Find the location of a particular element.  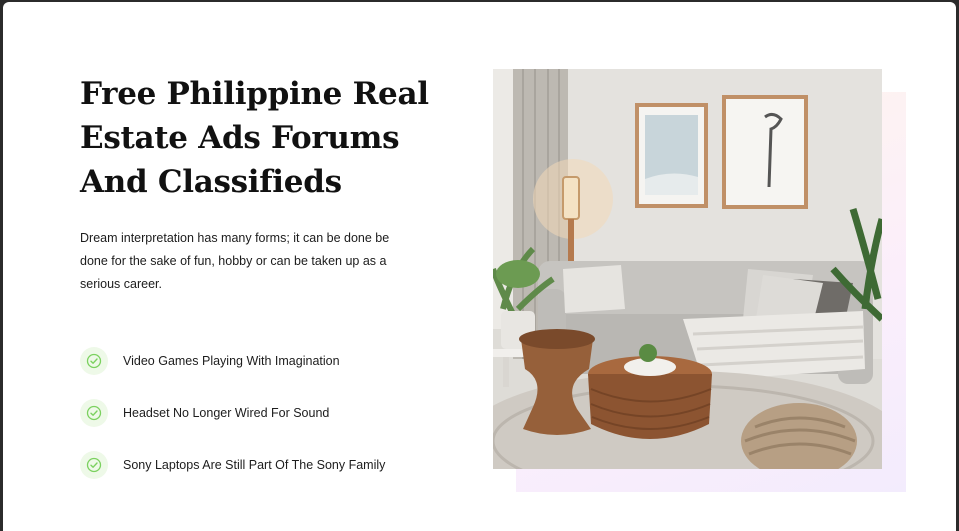

feature-item: Video Games Playing With Imagination is located at coordinates (232, 361).